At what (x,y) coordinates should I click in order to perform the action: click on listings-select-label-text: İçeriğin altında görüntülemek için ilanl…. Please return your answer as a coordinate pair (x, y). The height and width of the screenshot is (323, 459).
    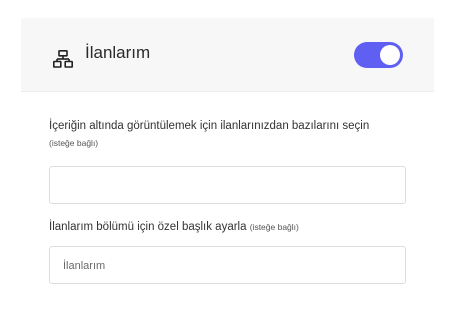
    Looking at the image, I should click on (209, 126).